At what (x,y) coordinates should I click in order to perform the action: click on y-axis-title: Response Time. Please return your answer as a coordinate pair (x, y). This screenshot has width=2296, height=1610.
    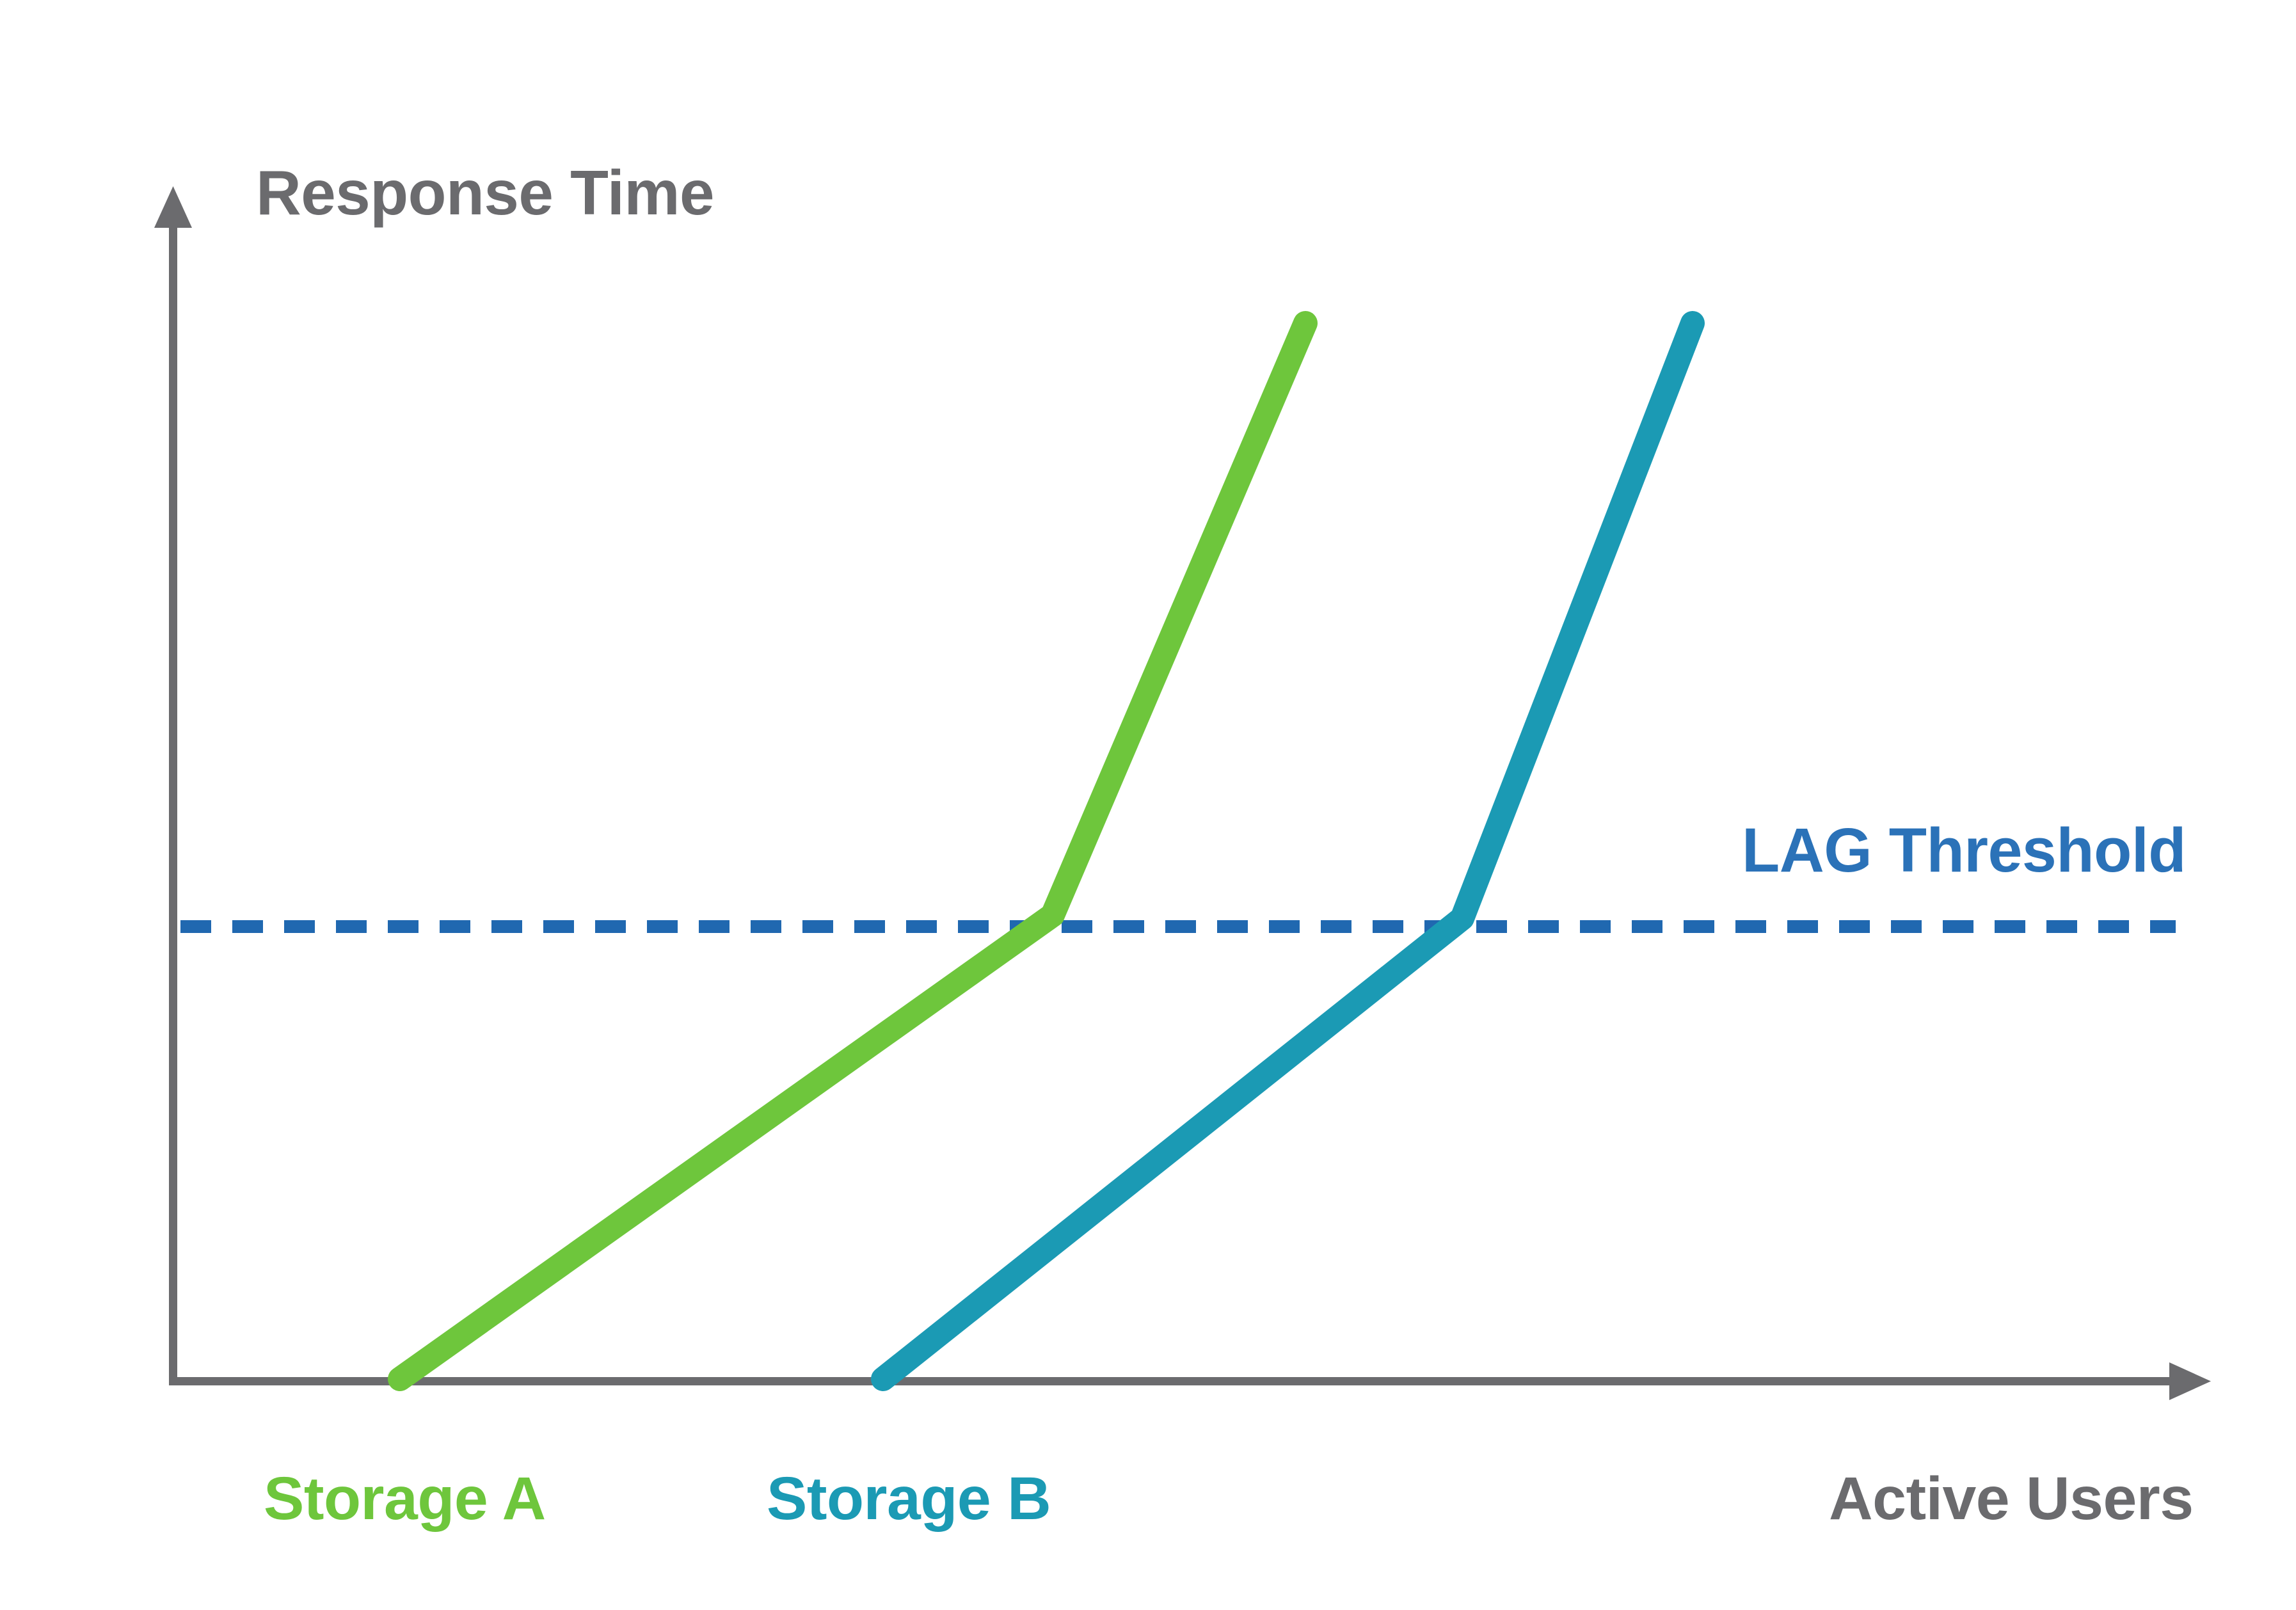
    Looking at the image, I should click on (485, 192).